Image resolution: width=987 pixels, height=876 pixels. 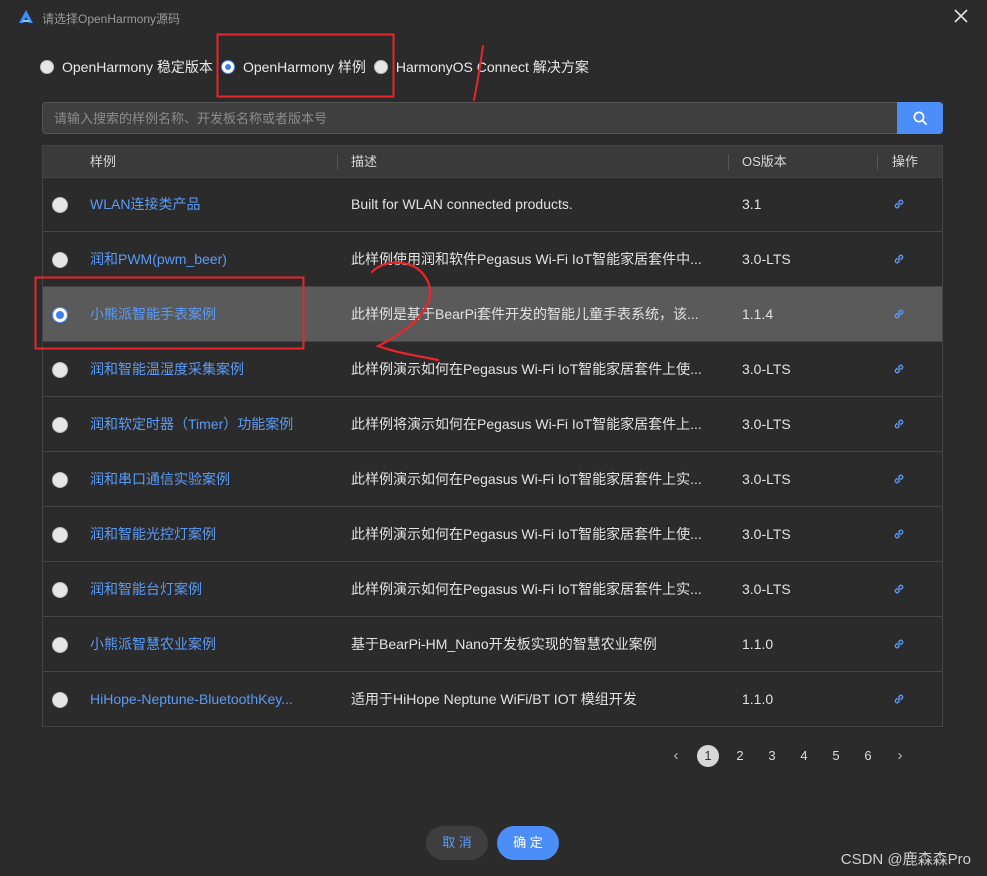 I want to click on sample-name-link: WLAN连接类产品, so click(x=210, y=204).